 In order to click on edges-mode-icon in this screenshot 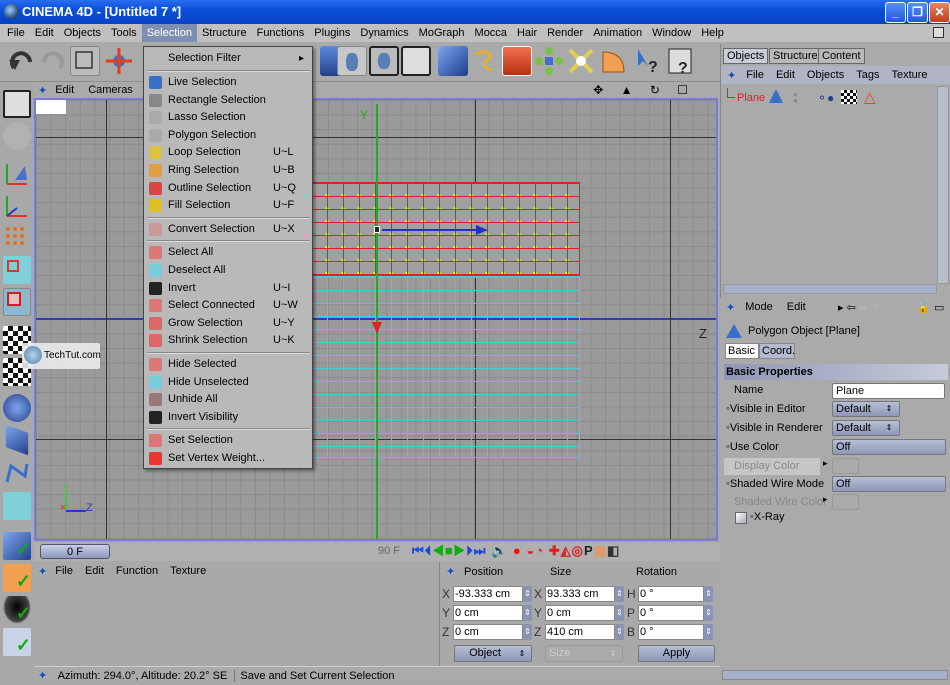, I will do `click(17, 270)`.